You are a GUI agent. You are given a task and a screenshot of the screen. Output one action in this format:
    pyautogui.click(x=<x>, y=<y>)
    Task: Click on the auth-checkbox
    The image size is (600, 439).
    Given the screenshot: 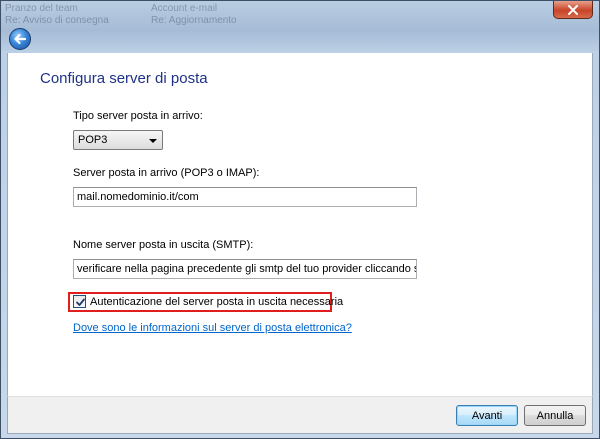 What is the action you would take?
    pyautogui.click(x=79, y=301)
    